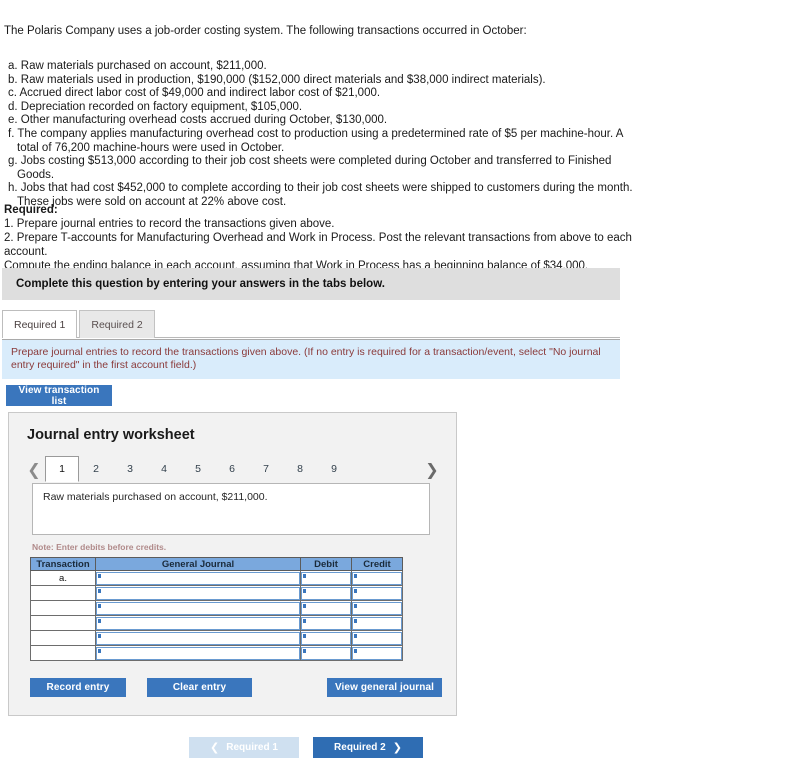  Describe the element at coordinates (198, 564) in the screenshot. I see `header-general-journal: General Journal` at that location.